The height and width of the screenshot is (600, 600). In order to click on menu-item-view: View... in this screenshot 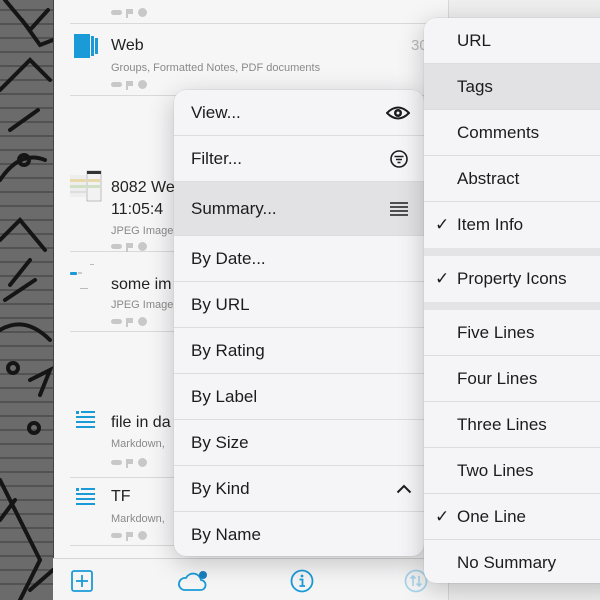, I will do `click(299, 113)`.